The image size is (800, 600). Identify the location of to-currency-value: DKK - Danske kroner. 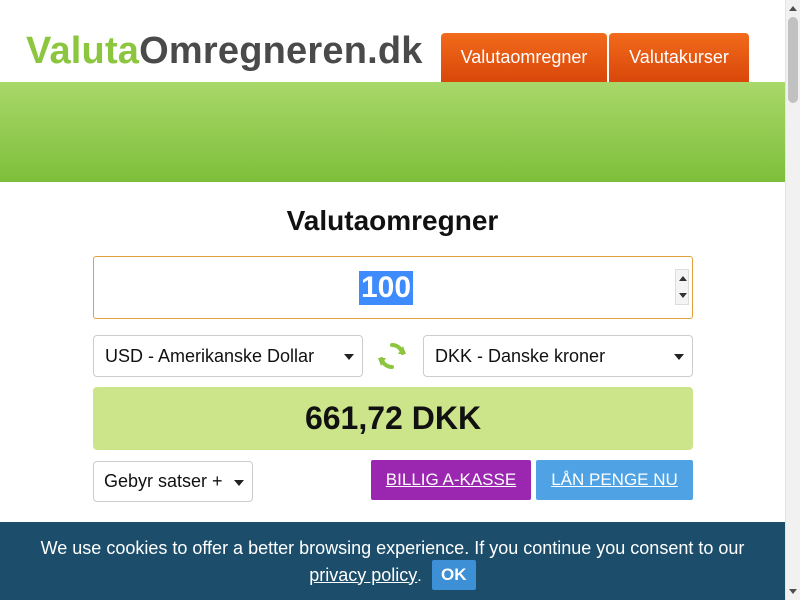
(520, 355).